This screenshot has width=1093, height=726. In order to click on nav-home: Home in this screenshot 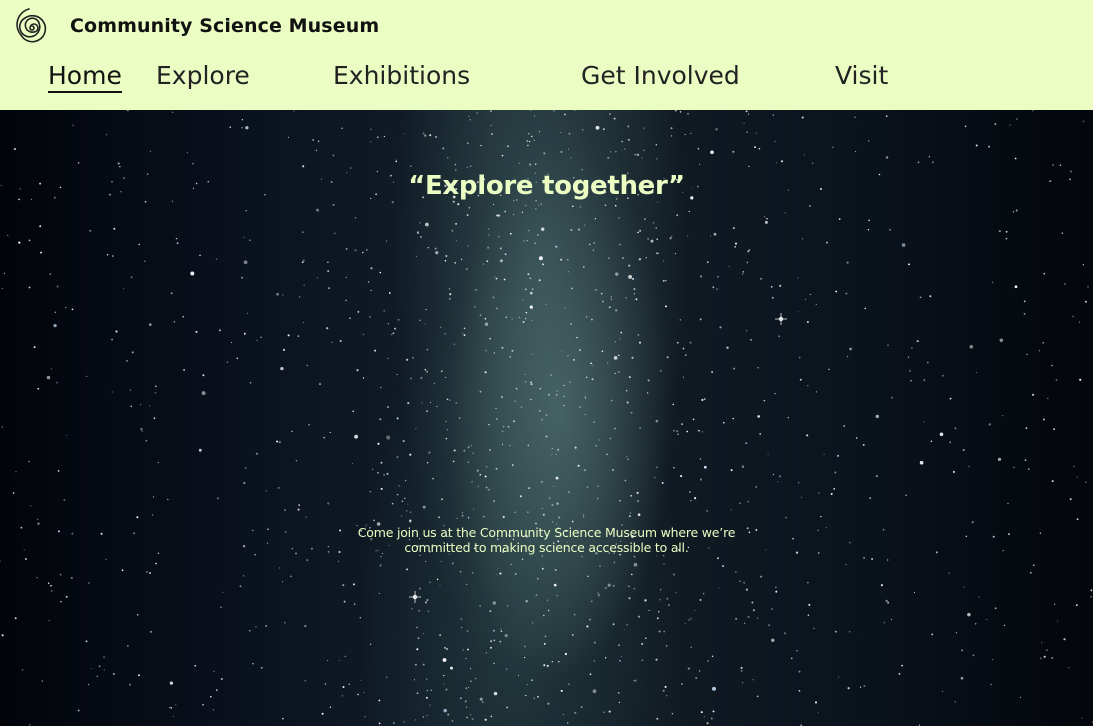, I will do `click(85, 76)`.